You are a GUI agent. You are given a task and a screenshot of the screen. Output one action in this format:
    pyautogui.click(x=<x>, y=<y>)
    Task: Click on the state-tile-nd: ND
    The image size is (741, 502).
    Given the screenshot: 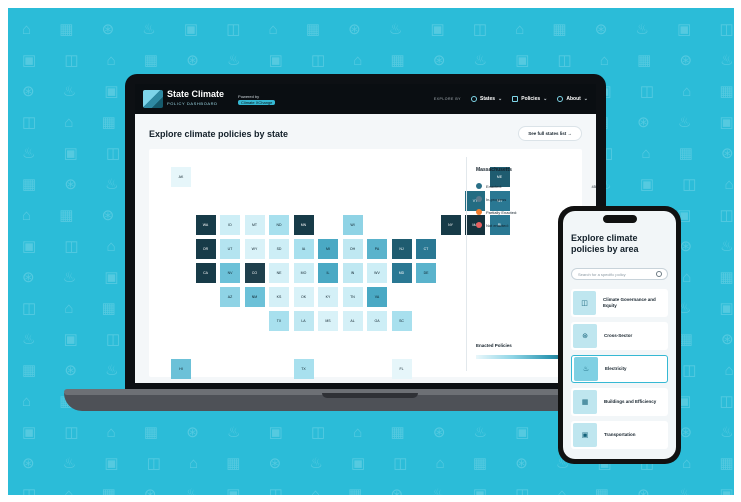 What is the action you would take?
    pyautogui.click(x=279, y=225)
    